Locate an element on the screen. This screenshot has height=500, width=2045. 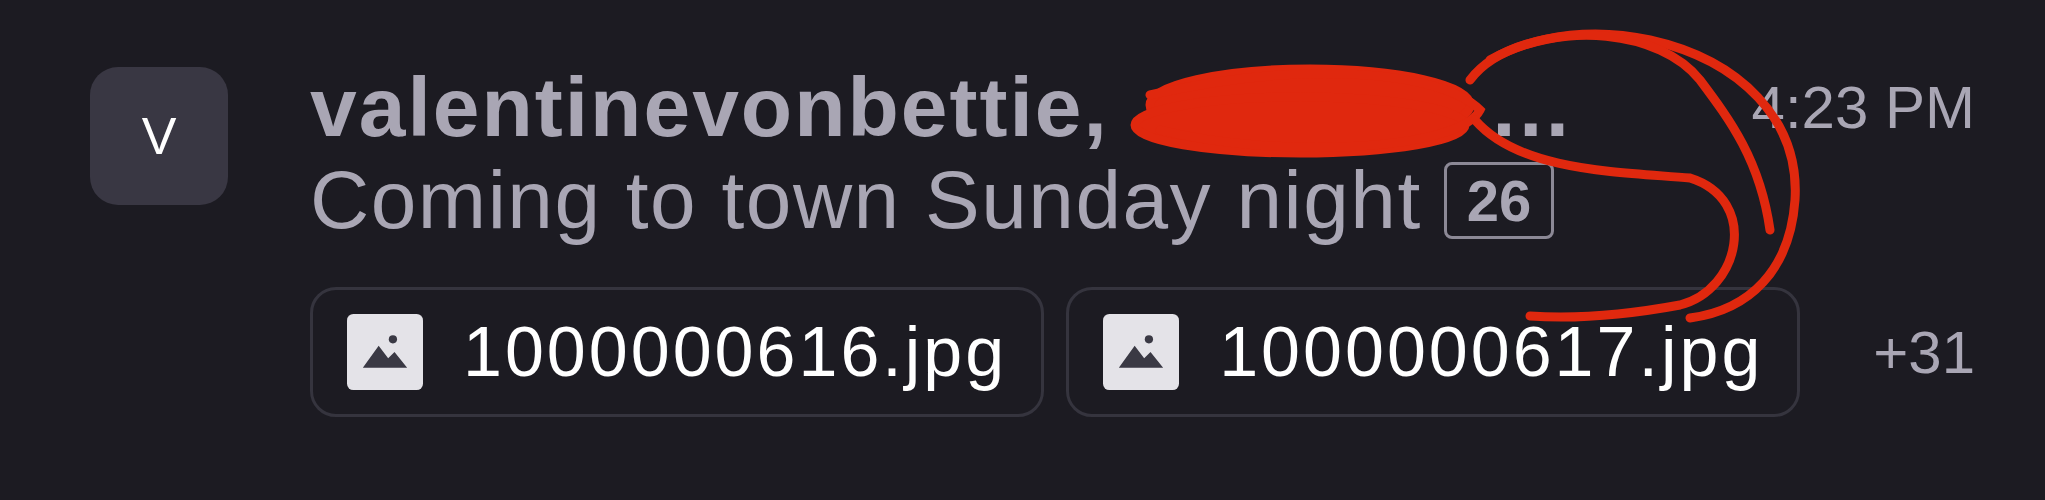
count-badge: 26 is located at coordinates (1499, 200).